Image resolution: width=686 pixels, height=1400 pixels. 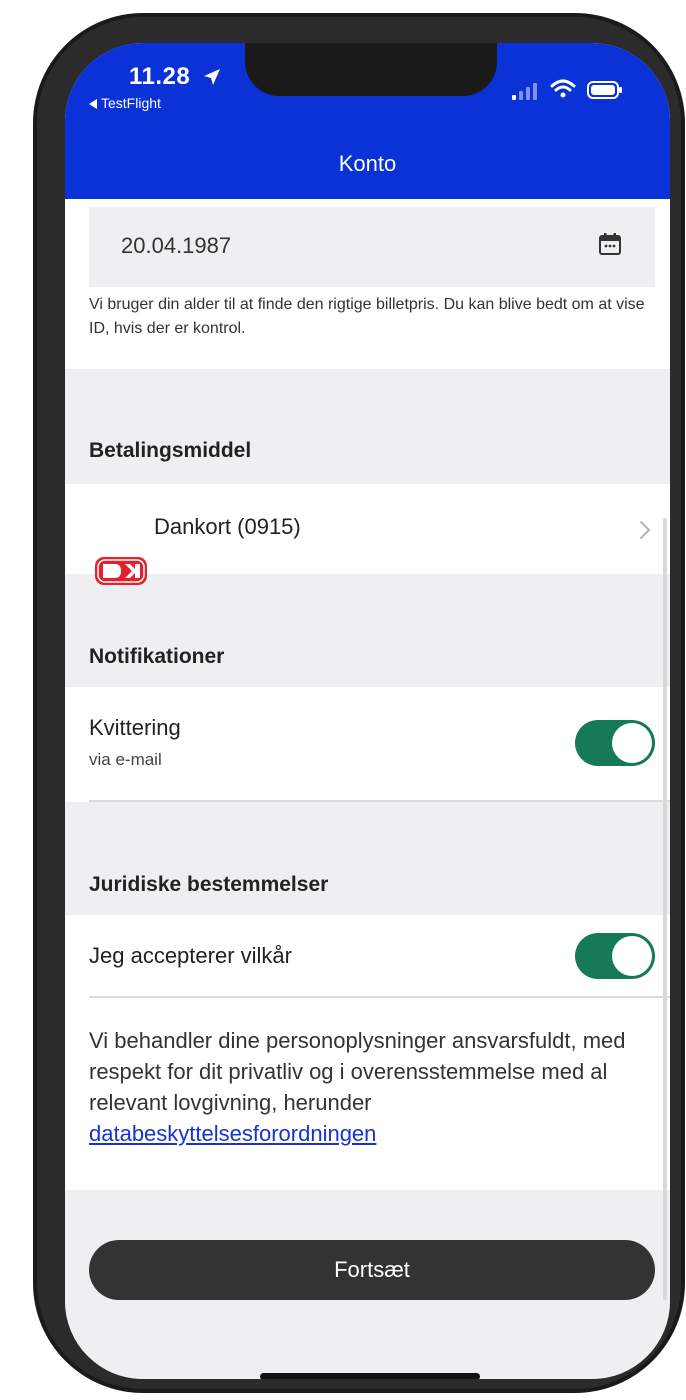 What do you see at coordinates (232, 1133) in the screenshot?
I see `gdpr-link: databeskyttelsesforordningen` at bounding box center [232, 1133].